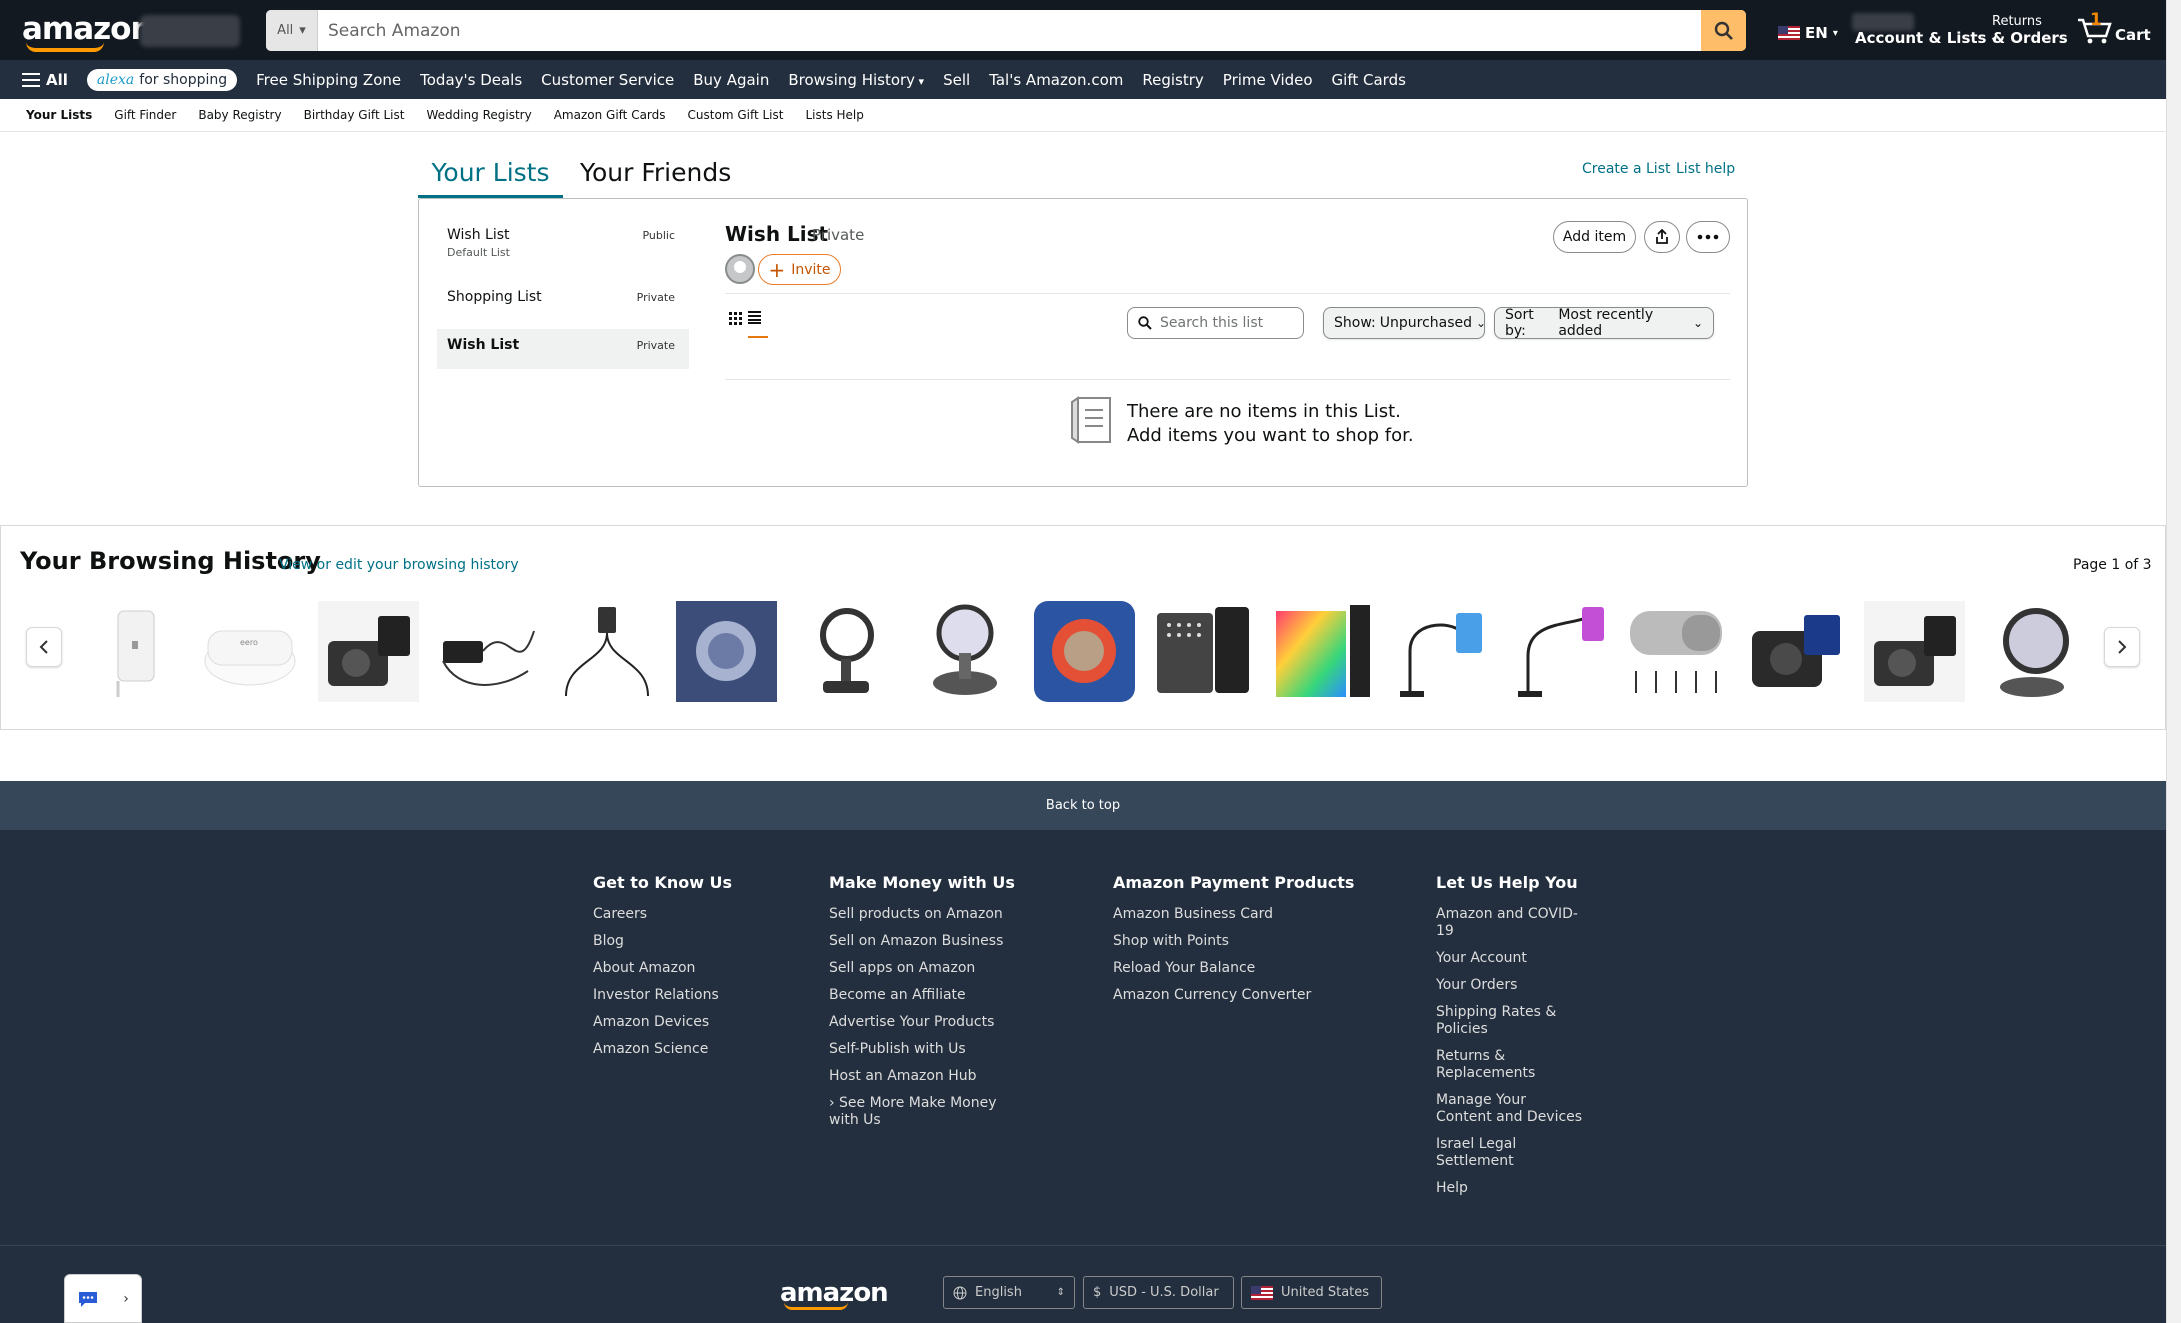 Image resolution: width=2181 pixels, height=1323 pixels. What do you see at coordinates (328, 80) in the screenshot?
I see `nav-free-shipping: Free Shipping Zone` at bounding box center [328, 80].